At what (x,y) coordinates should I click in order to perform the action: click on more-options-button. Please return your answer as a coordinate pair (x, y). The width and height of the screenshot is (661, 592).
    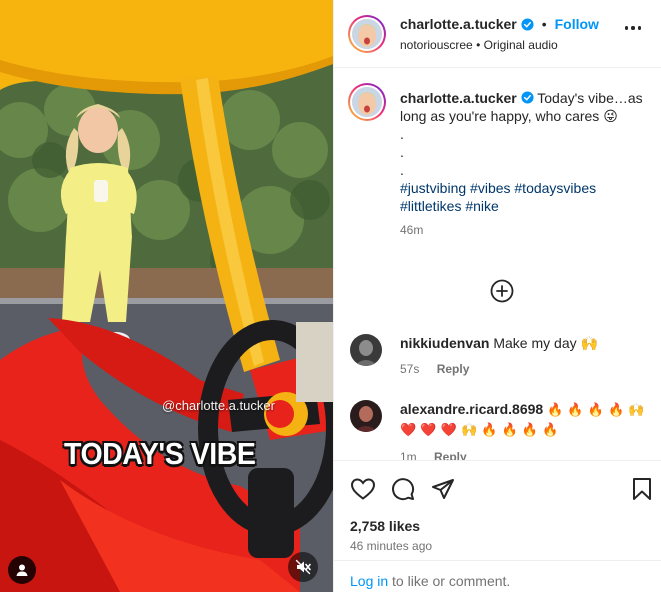
    Looking at the image, I should click on (632, 28).